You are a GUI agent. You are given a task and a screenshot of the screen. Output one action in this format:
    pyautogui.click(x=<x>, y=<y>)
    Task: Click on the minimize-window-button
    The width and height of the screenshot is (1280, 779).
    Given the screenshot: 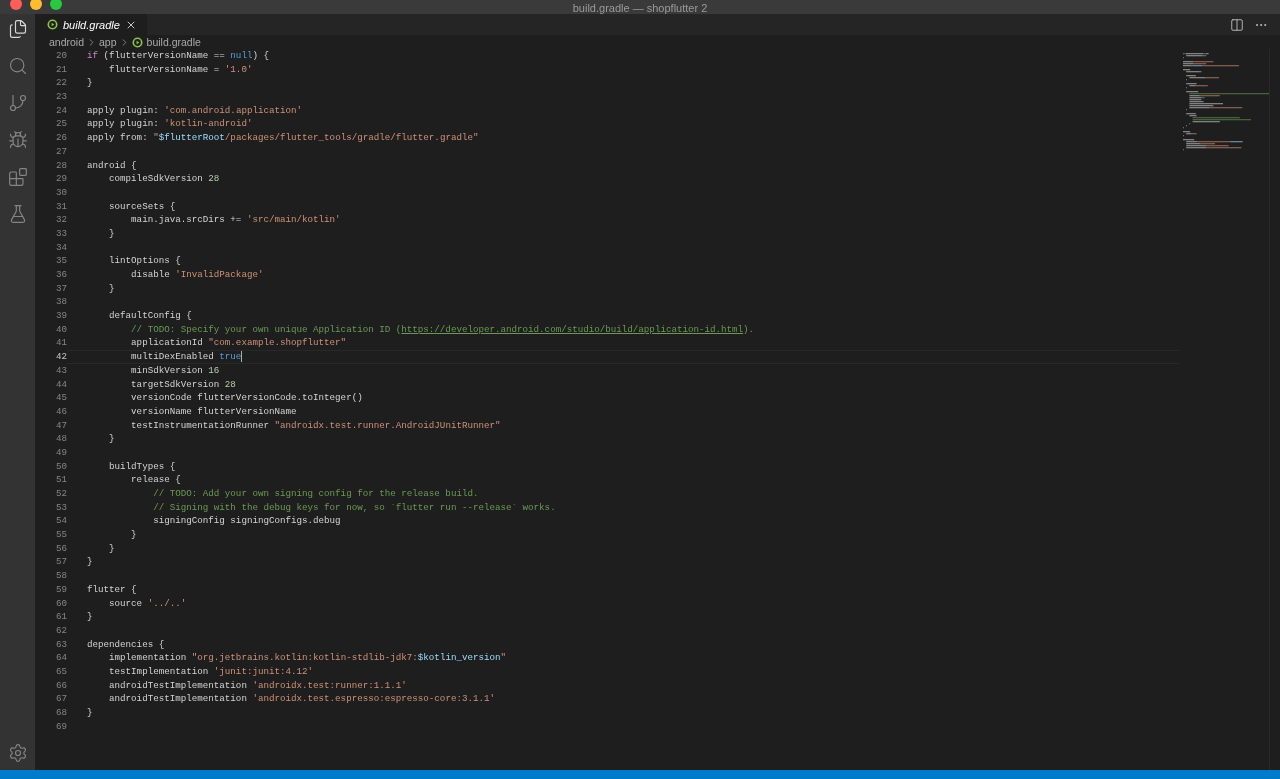 What is the action you would take?
    pyautogui.click(x=36, y=5)
    